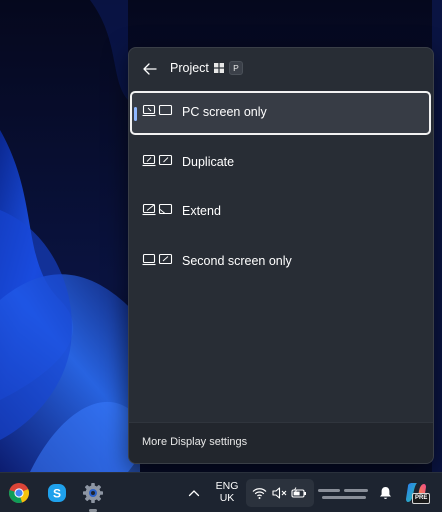 This screenshot has width=442, height=512. What do you see at coordinates (224, 112) in the screenshot?
I see `option-label: PC screen only` at bounding box center [224, 112].